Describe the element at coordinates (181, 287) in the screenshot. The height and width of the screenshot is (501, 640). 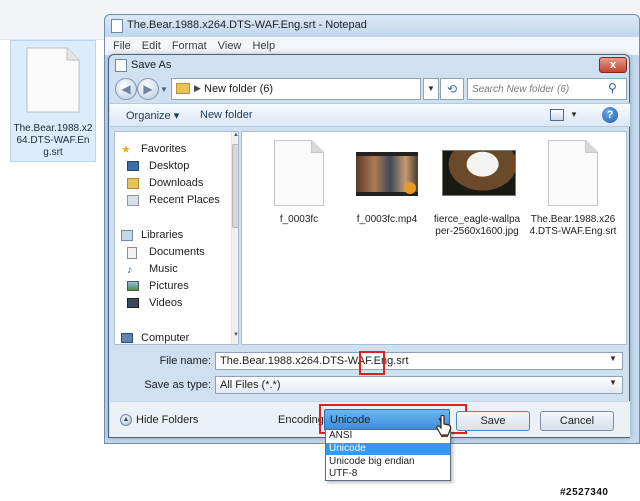
I see `nav-pictures: Pictures` at that location.